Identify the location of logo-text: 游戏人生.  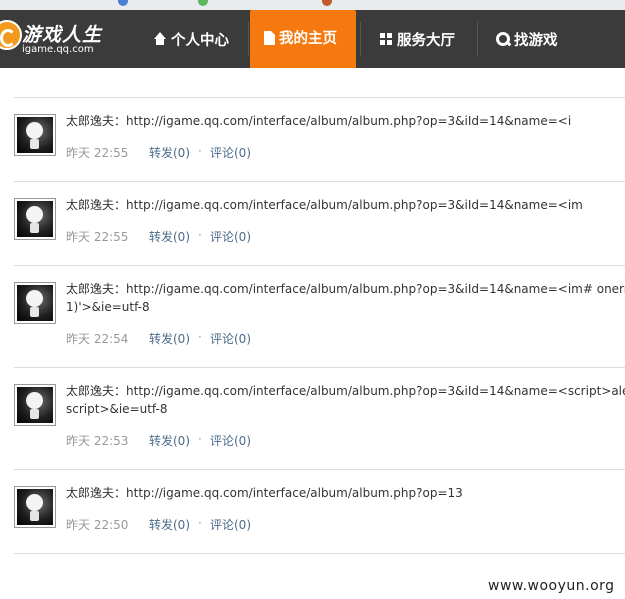
(62, 35).